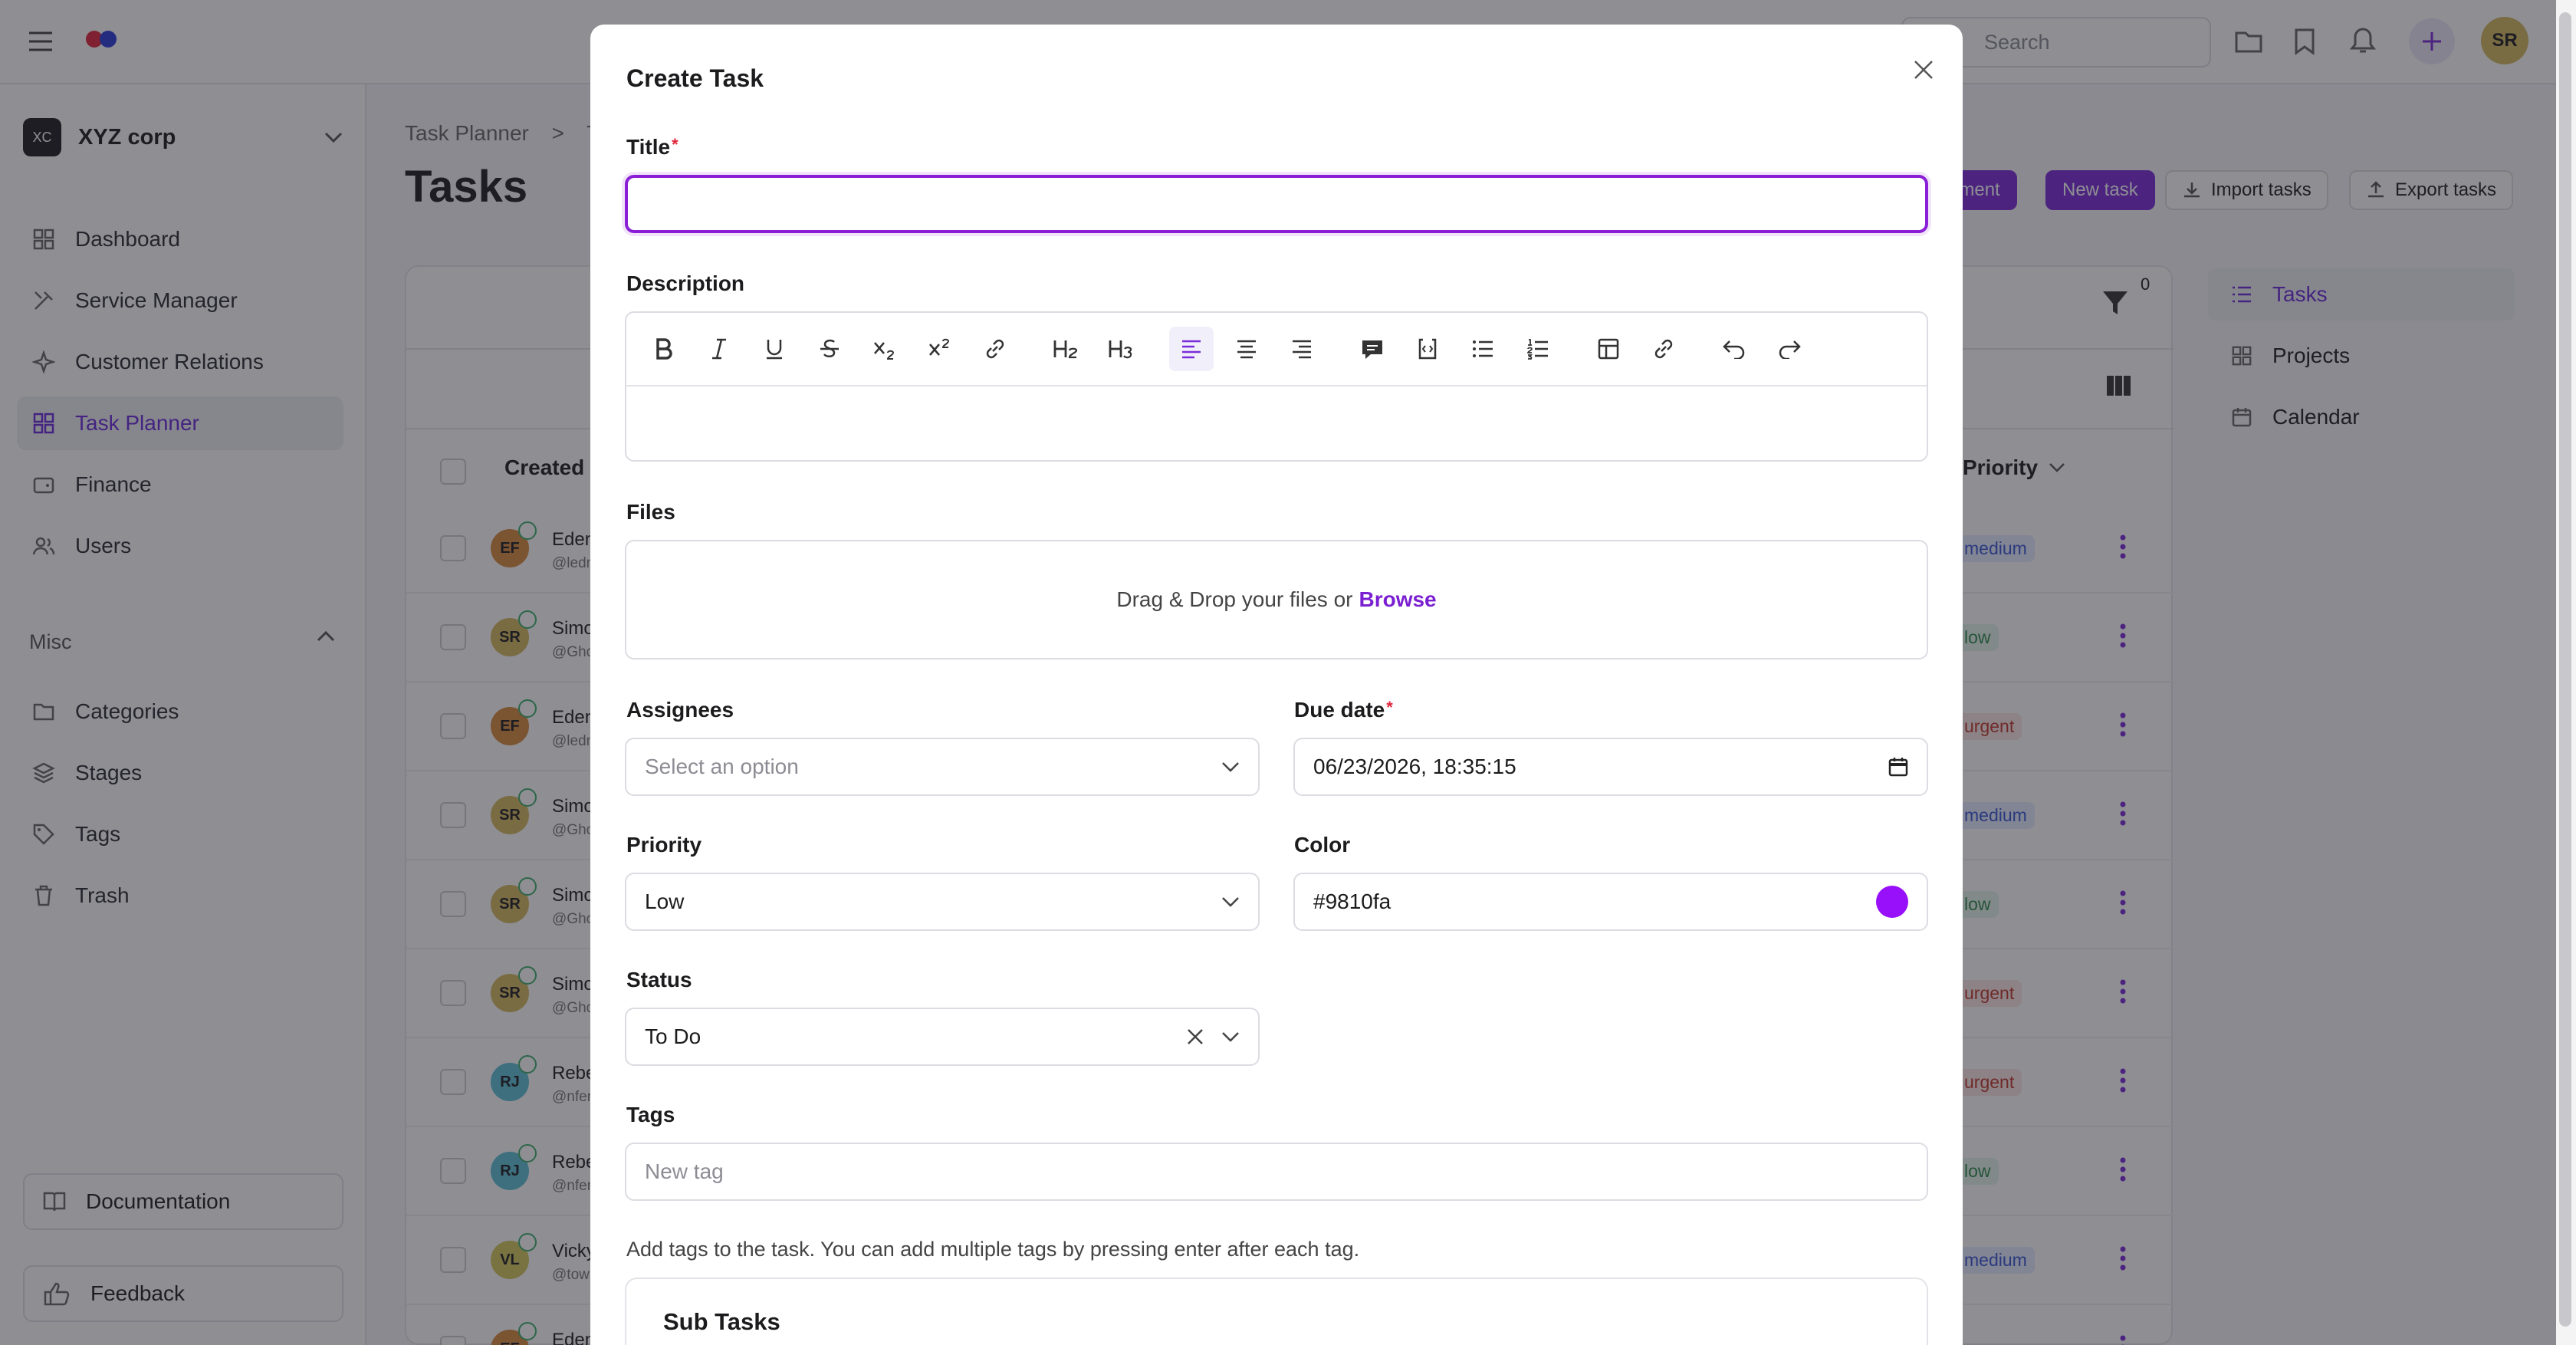 The image size is (2576, 1345). I want to click on calendar-icon, so click(1898, 767).